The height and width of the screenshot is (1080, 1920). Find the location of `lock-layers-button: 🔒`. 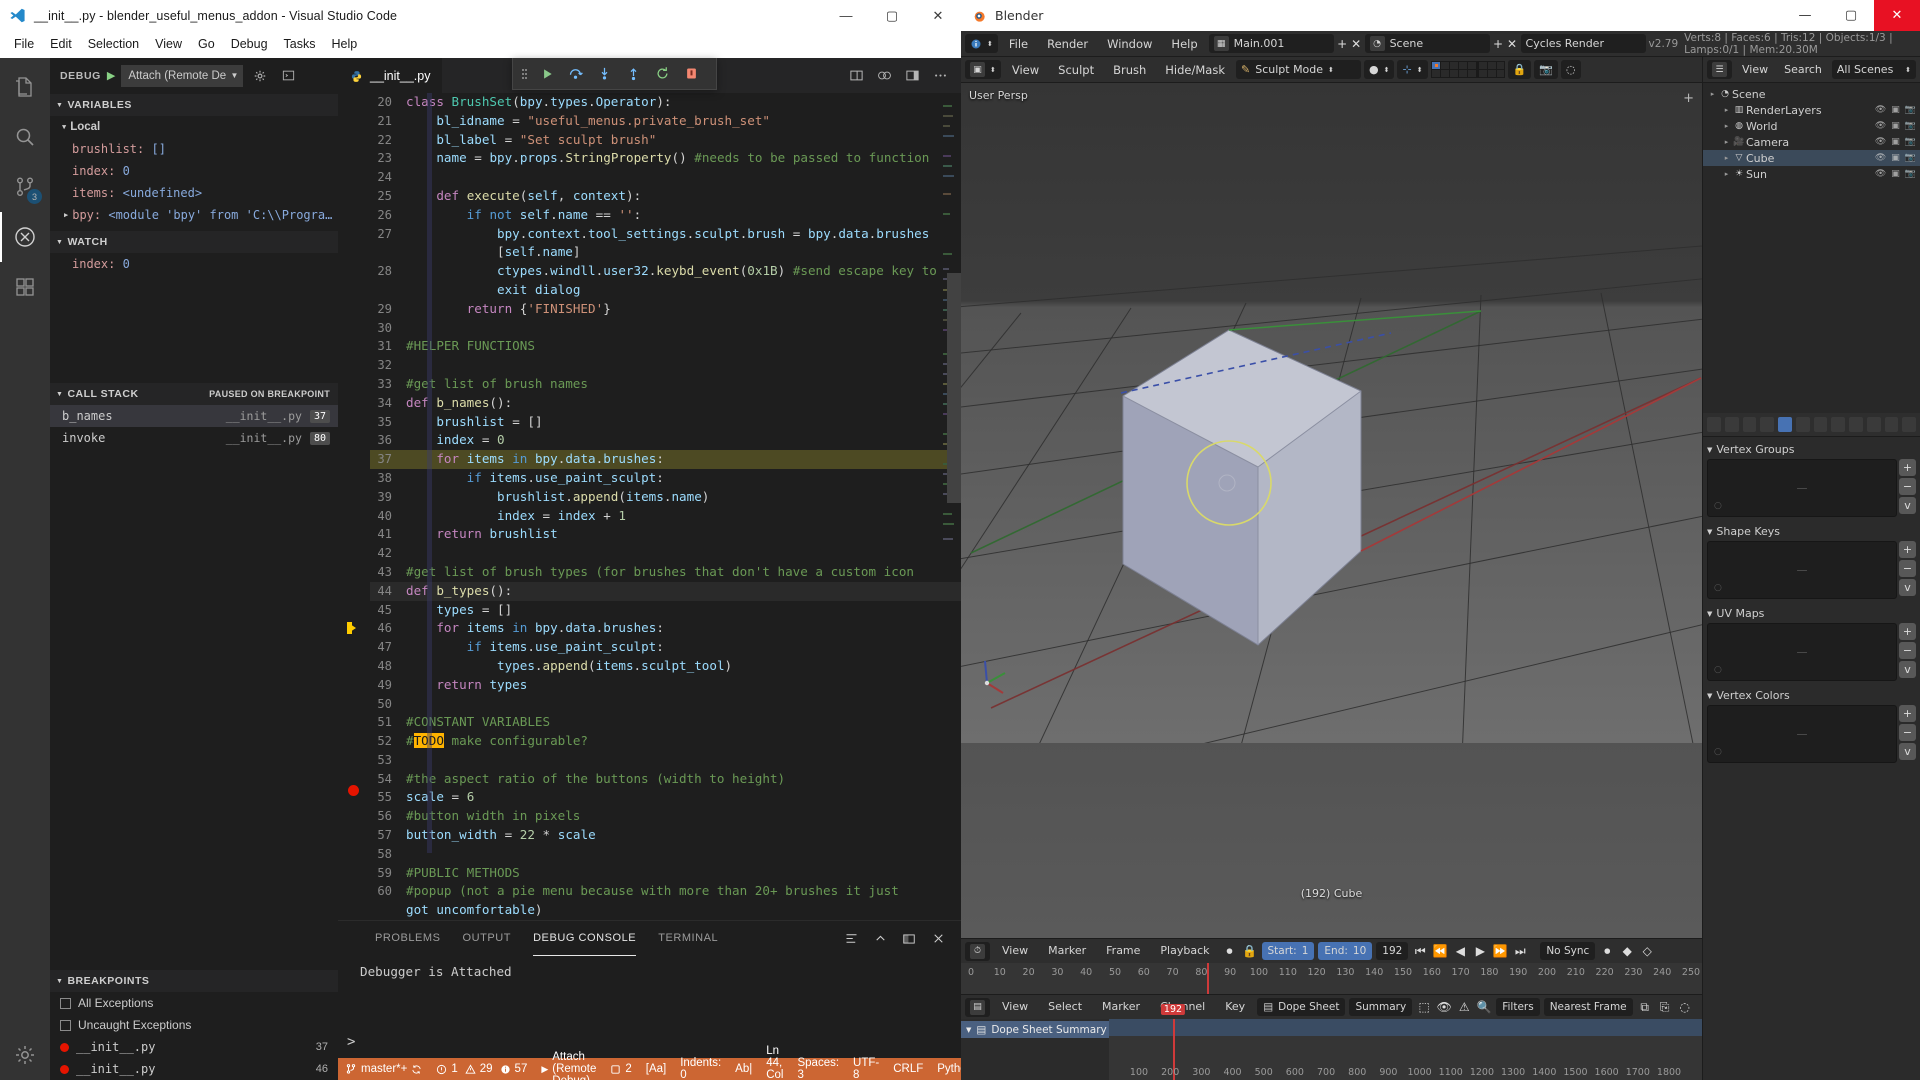

lock-layers-button: 🔒 is located at coordinates (1519, 69).